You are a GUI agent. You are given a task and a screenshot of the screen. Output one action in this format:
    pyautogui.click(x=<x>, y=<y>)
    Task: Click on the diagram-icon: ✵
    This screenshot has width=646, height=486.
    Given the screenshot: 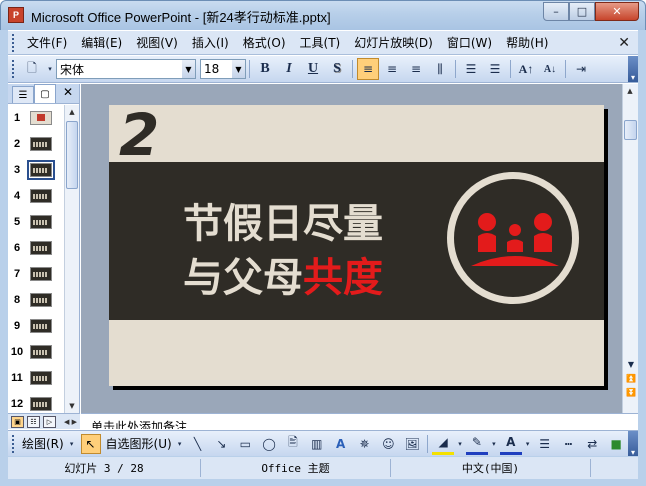 What is the action you would take?
    pyautogui.click(x=365, y=444)
    